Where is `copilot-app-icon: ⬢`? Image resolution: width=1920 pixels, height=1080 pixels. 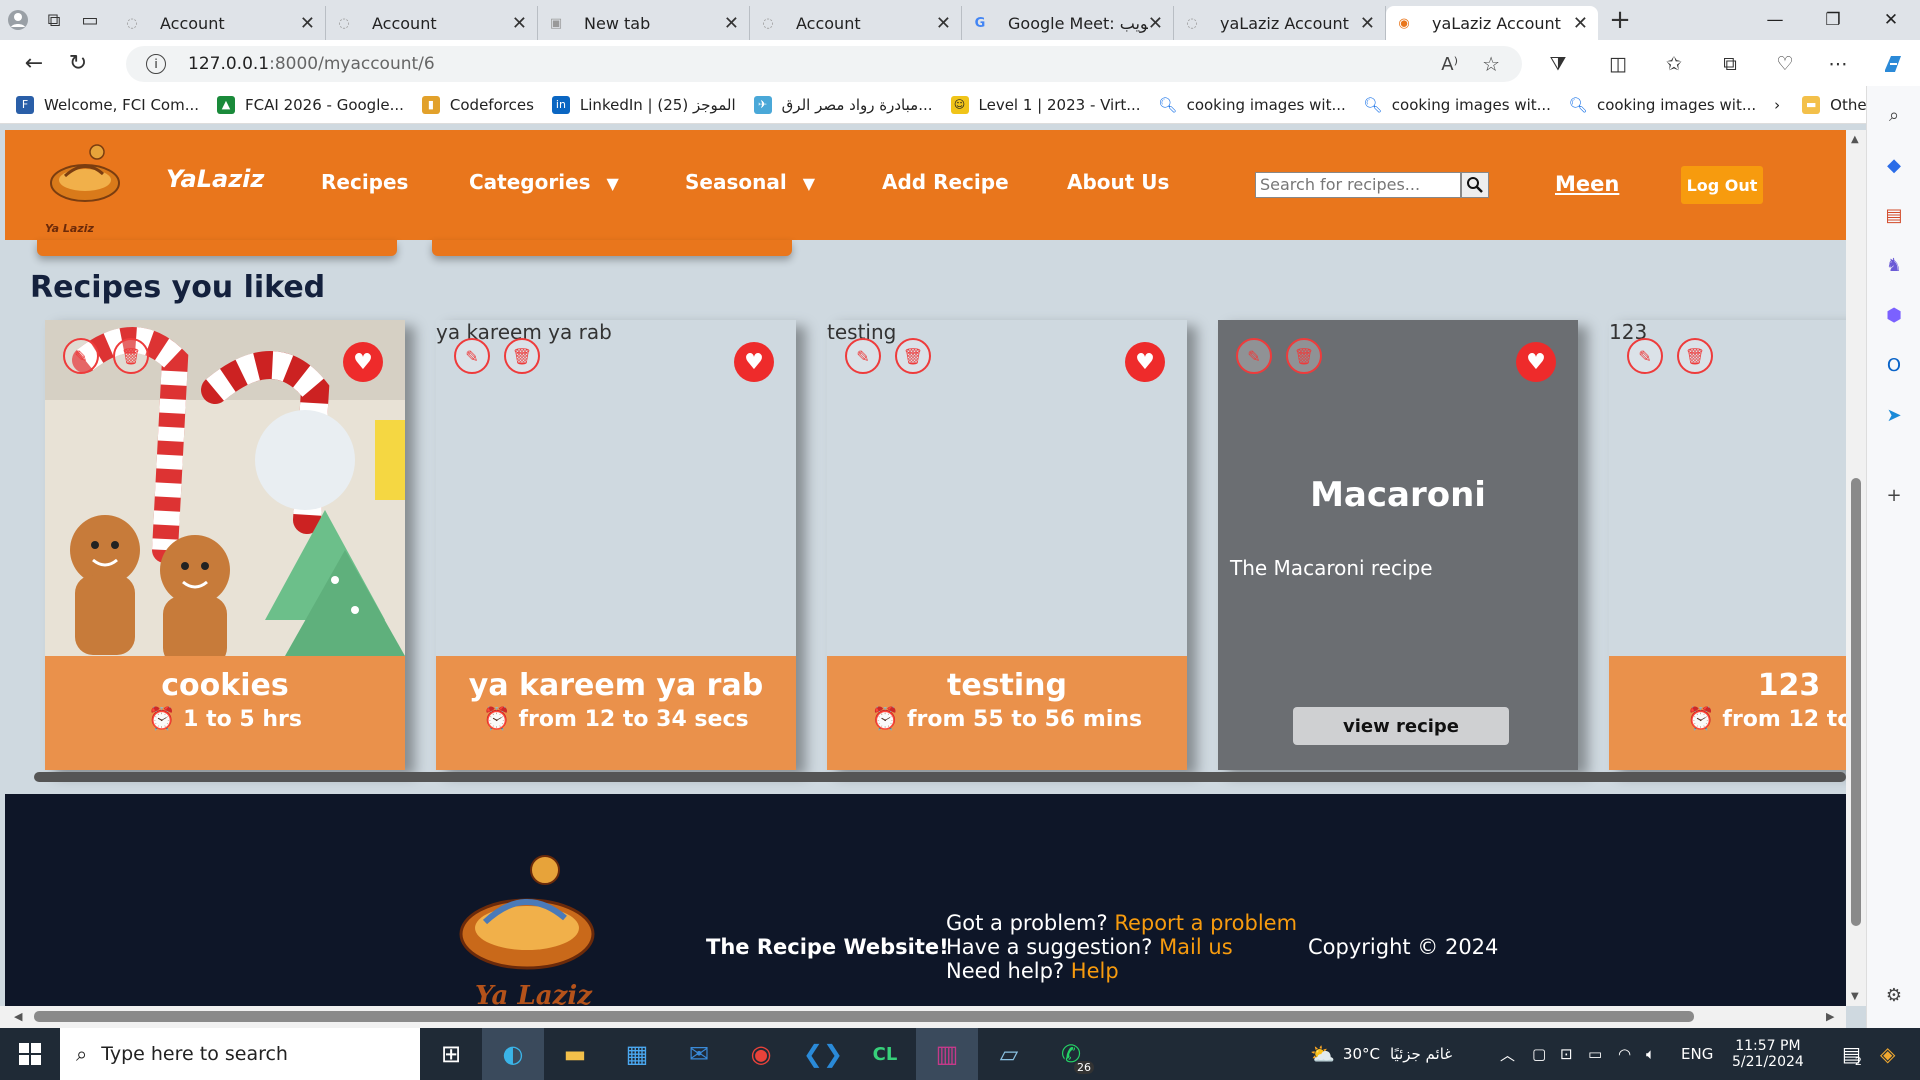
copilot-app-icon: ⬢ is located at coordinates (1894, 315).